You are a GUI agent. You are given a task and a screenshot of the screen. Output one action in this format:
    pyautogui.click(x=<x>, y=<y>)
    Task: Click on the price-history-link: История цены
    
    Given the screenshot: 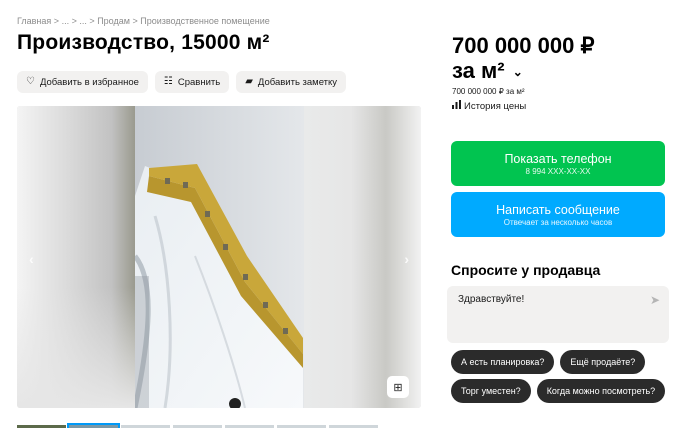 What is the action you would take?
    pyautogui.click(x=489, y=106)
    